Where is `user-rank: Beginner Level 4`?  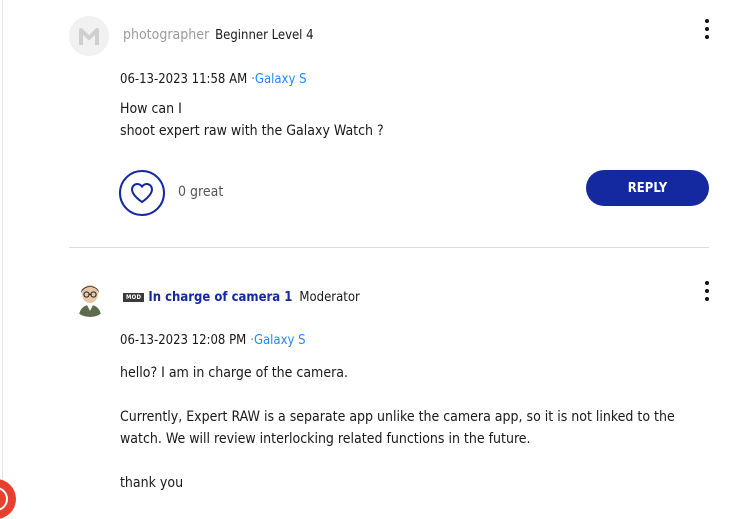
user-rank: Beginner Level 4 is located at coordinates (264, 35).